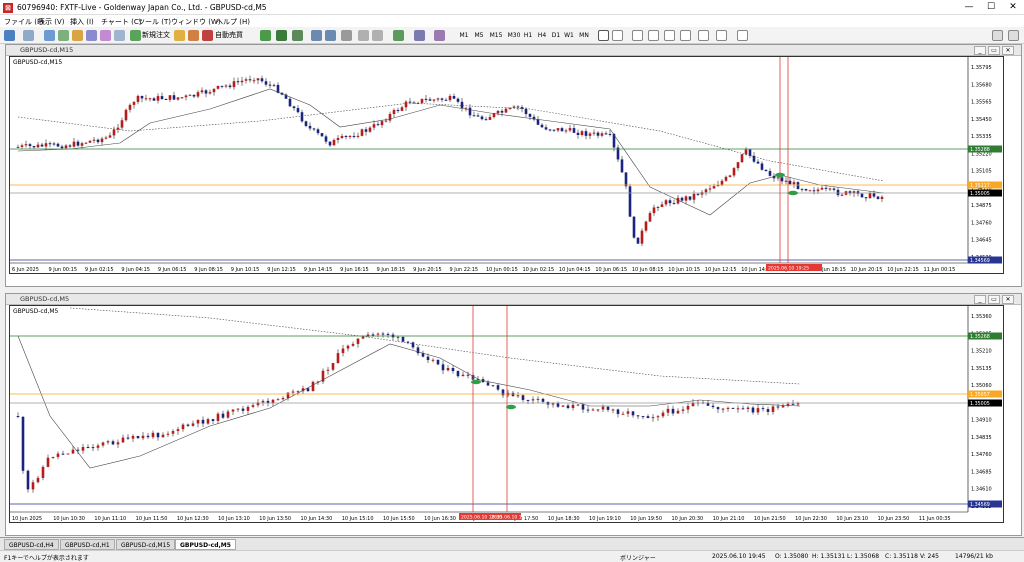 The image size is (1024, 562). Describe the element at coordinates (981, 85) in the screenshot. I see `price-tick-label: 1.35680` at that location.